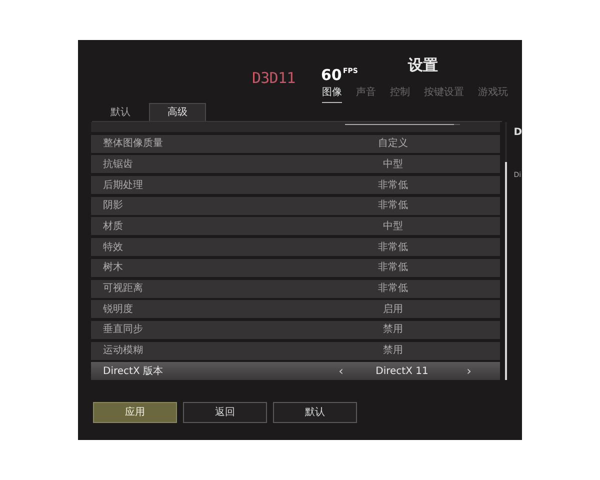  I want to click on tab: 图像, so click(332, 94).